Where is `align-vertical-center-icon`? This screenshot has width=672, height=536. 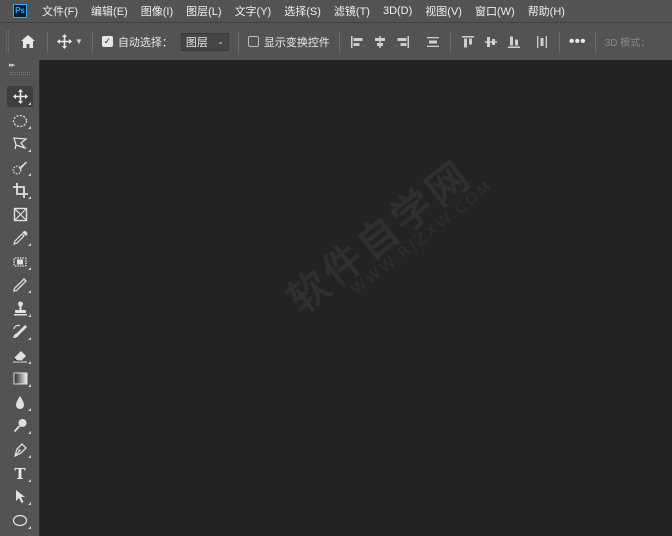 align-vertical-center-icon is located at coordinates (491, 42).